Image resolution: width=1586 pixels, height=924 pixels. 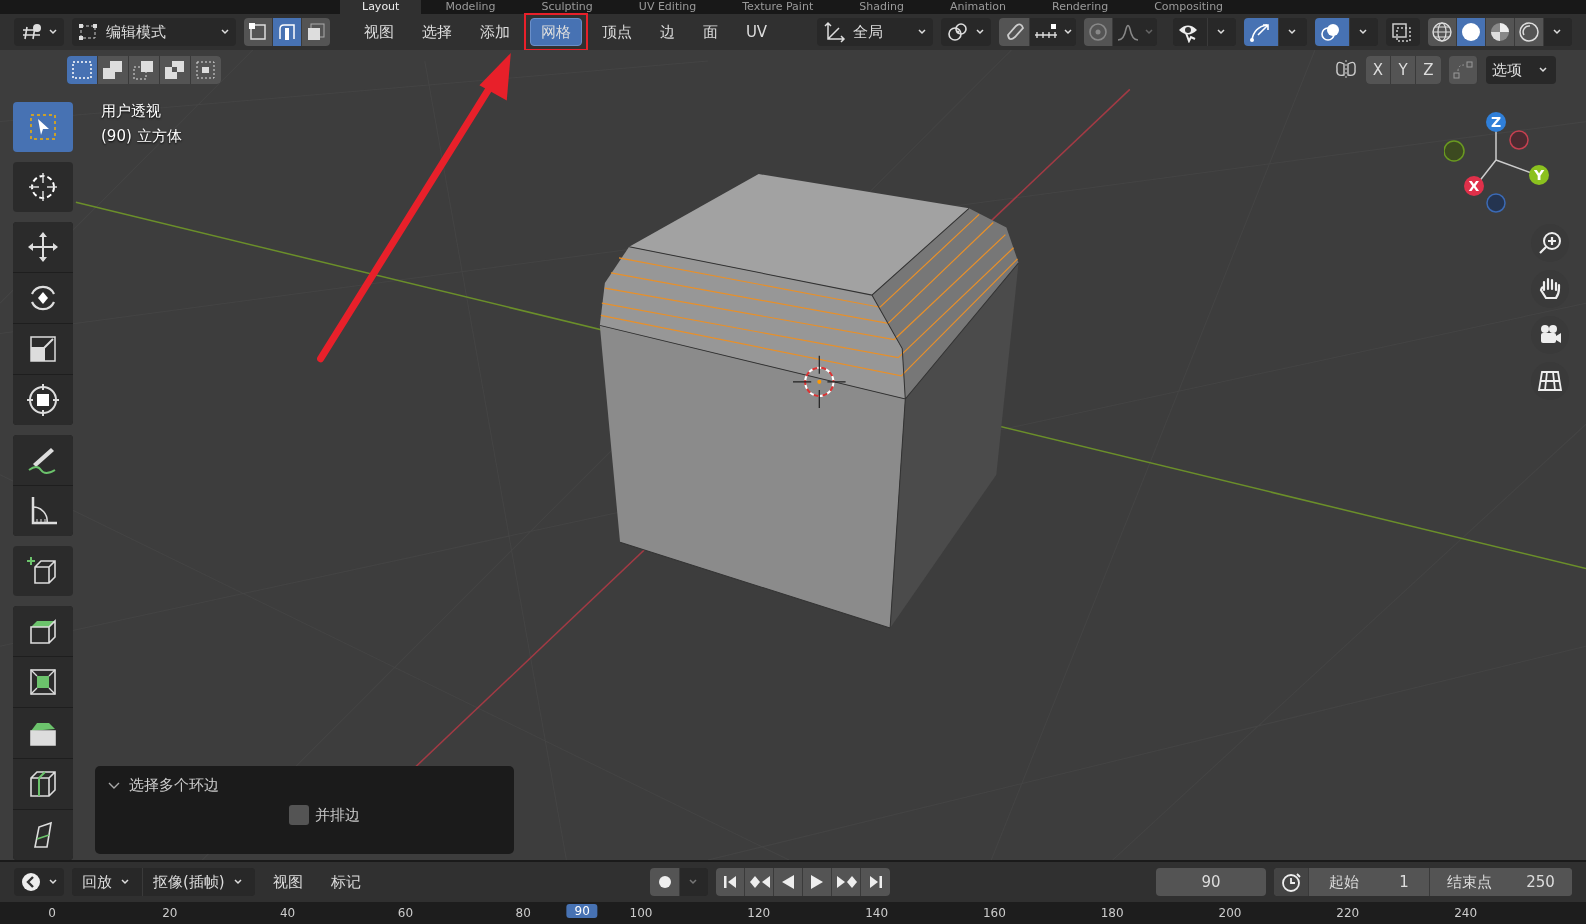 I want to click on wireframe-shading-button, so click(x=1442, y=32).